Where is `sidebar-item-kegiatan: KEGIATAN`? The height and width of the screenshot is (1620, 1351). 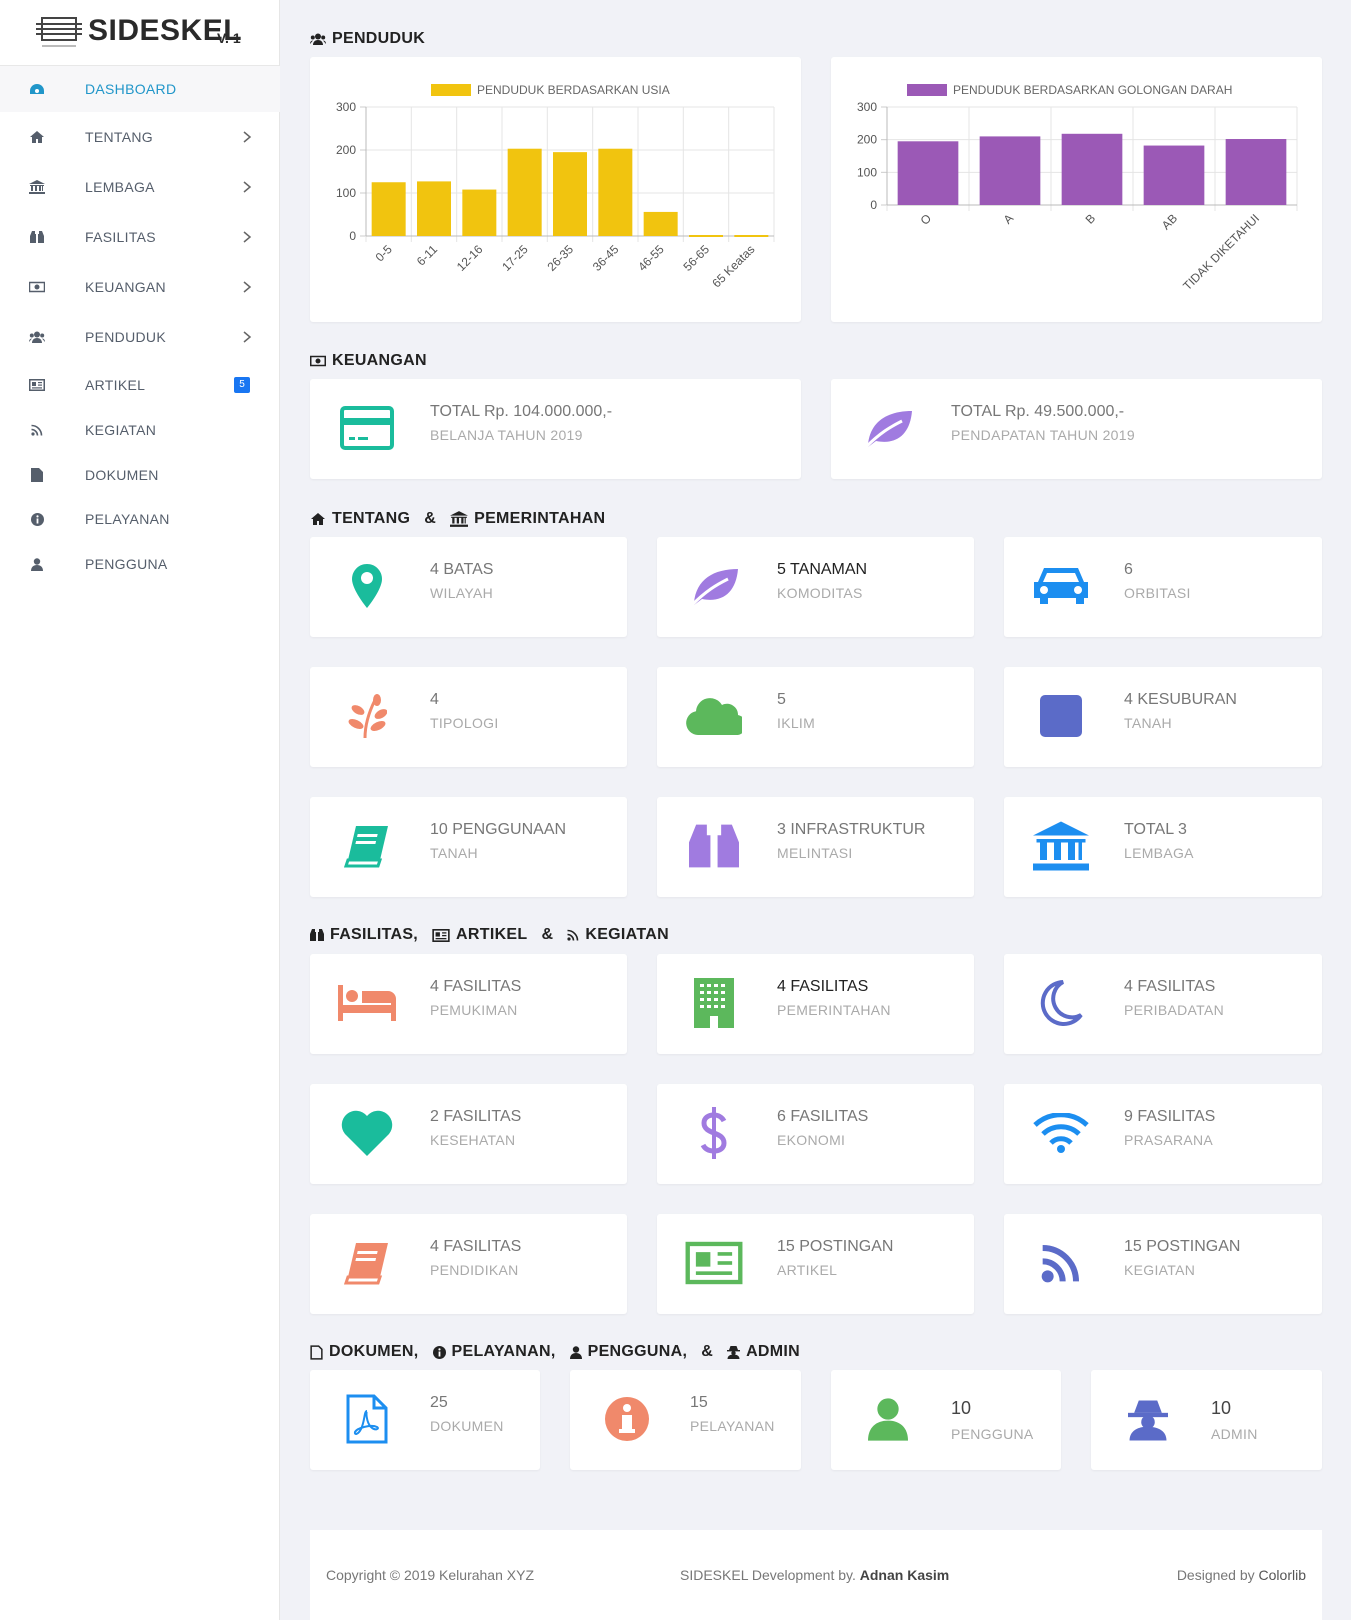
sidebar-item-kegiatan: KEGIATAN is located at coordinates (140, 430).